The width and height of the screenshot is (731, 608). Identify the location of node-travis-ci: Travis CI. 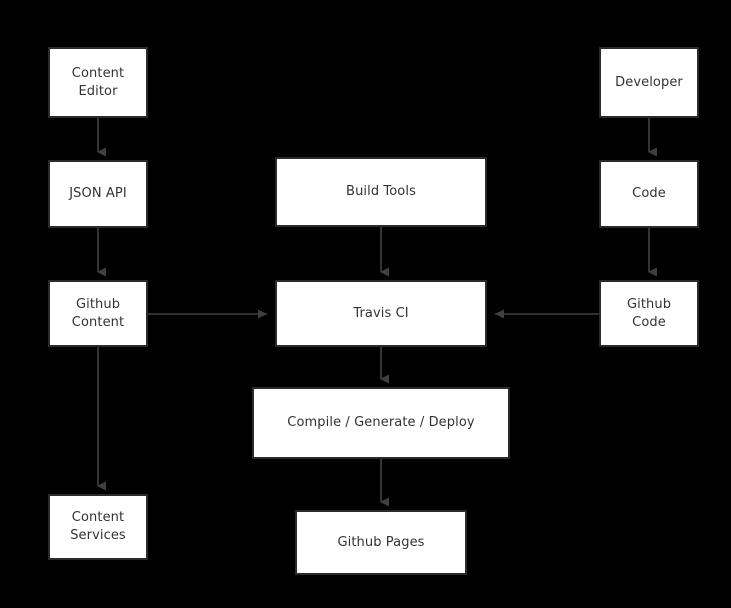
(381, 313).